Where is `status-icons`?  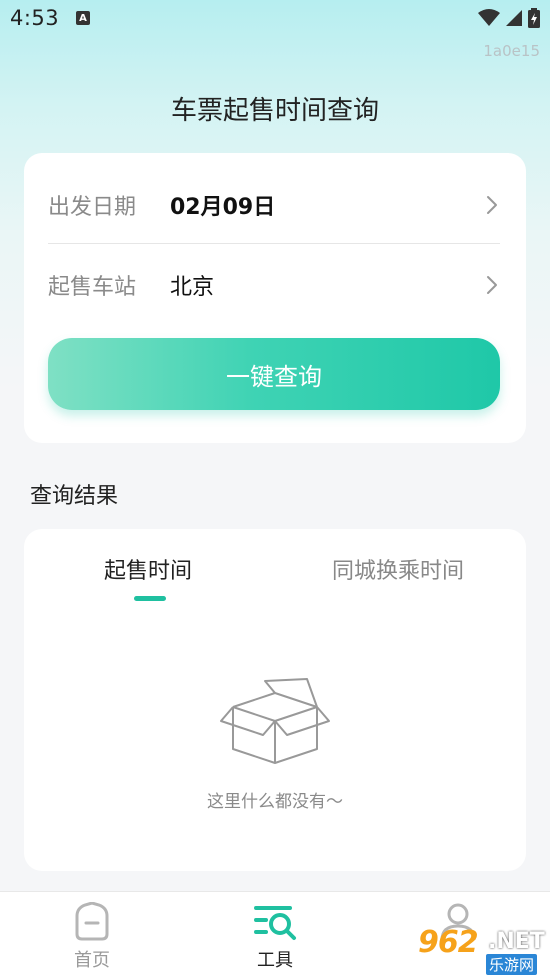 status-icons is located at coordinates (509, 18).